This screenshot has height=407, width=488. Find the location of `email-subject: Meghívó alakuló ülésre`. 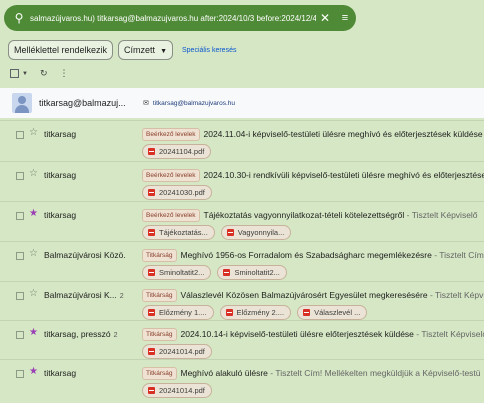

email-subject: Meghívó alakuló ülésre is located at coordinates (224, 373).